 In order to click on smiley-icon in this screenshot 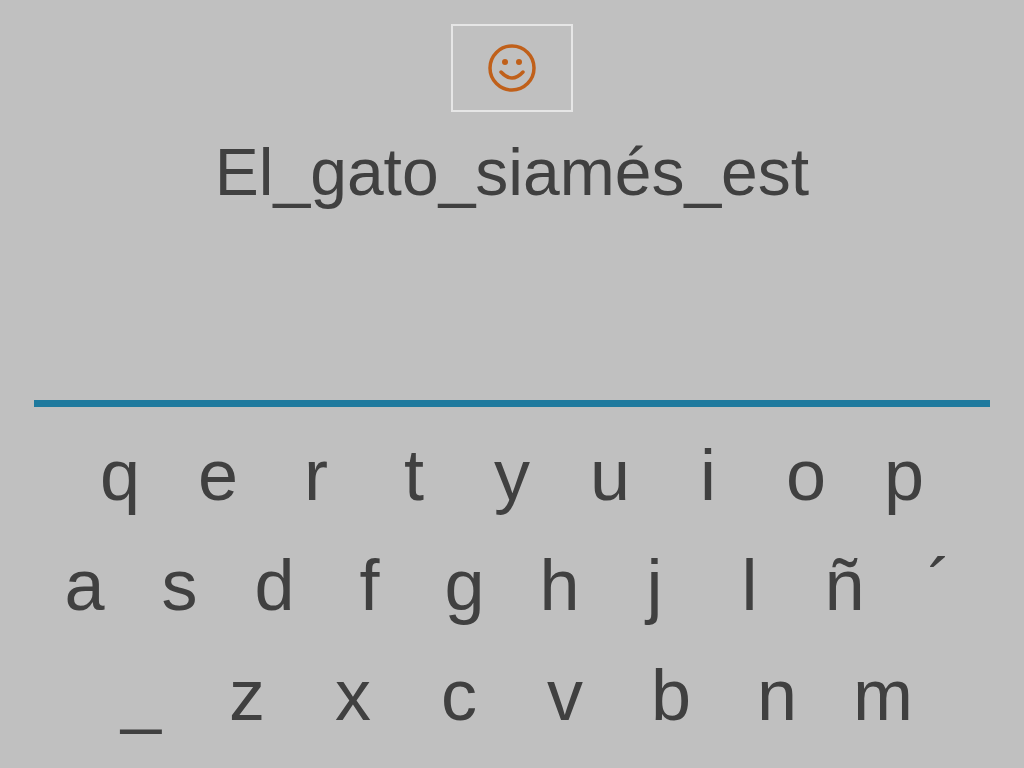, I will do `click(512, 68)`.